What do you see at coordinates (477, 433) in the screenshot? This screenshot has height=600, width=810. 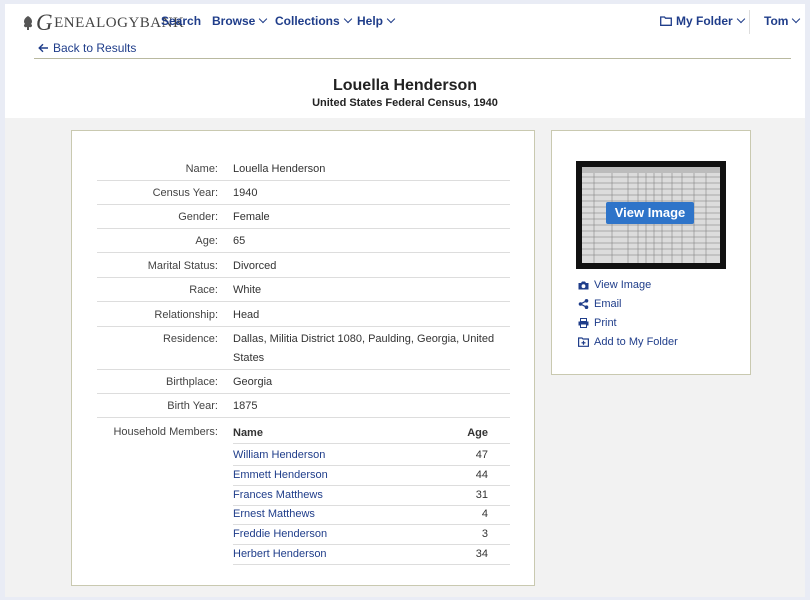 I see `column-header-age: Age` at bounding box center [477, 433].